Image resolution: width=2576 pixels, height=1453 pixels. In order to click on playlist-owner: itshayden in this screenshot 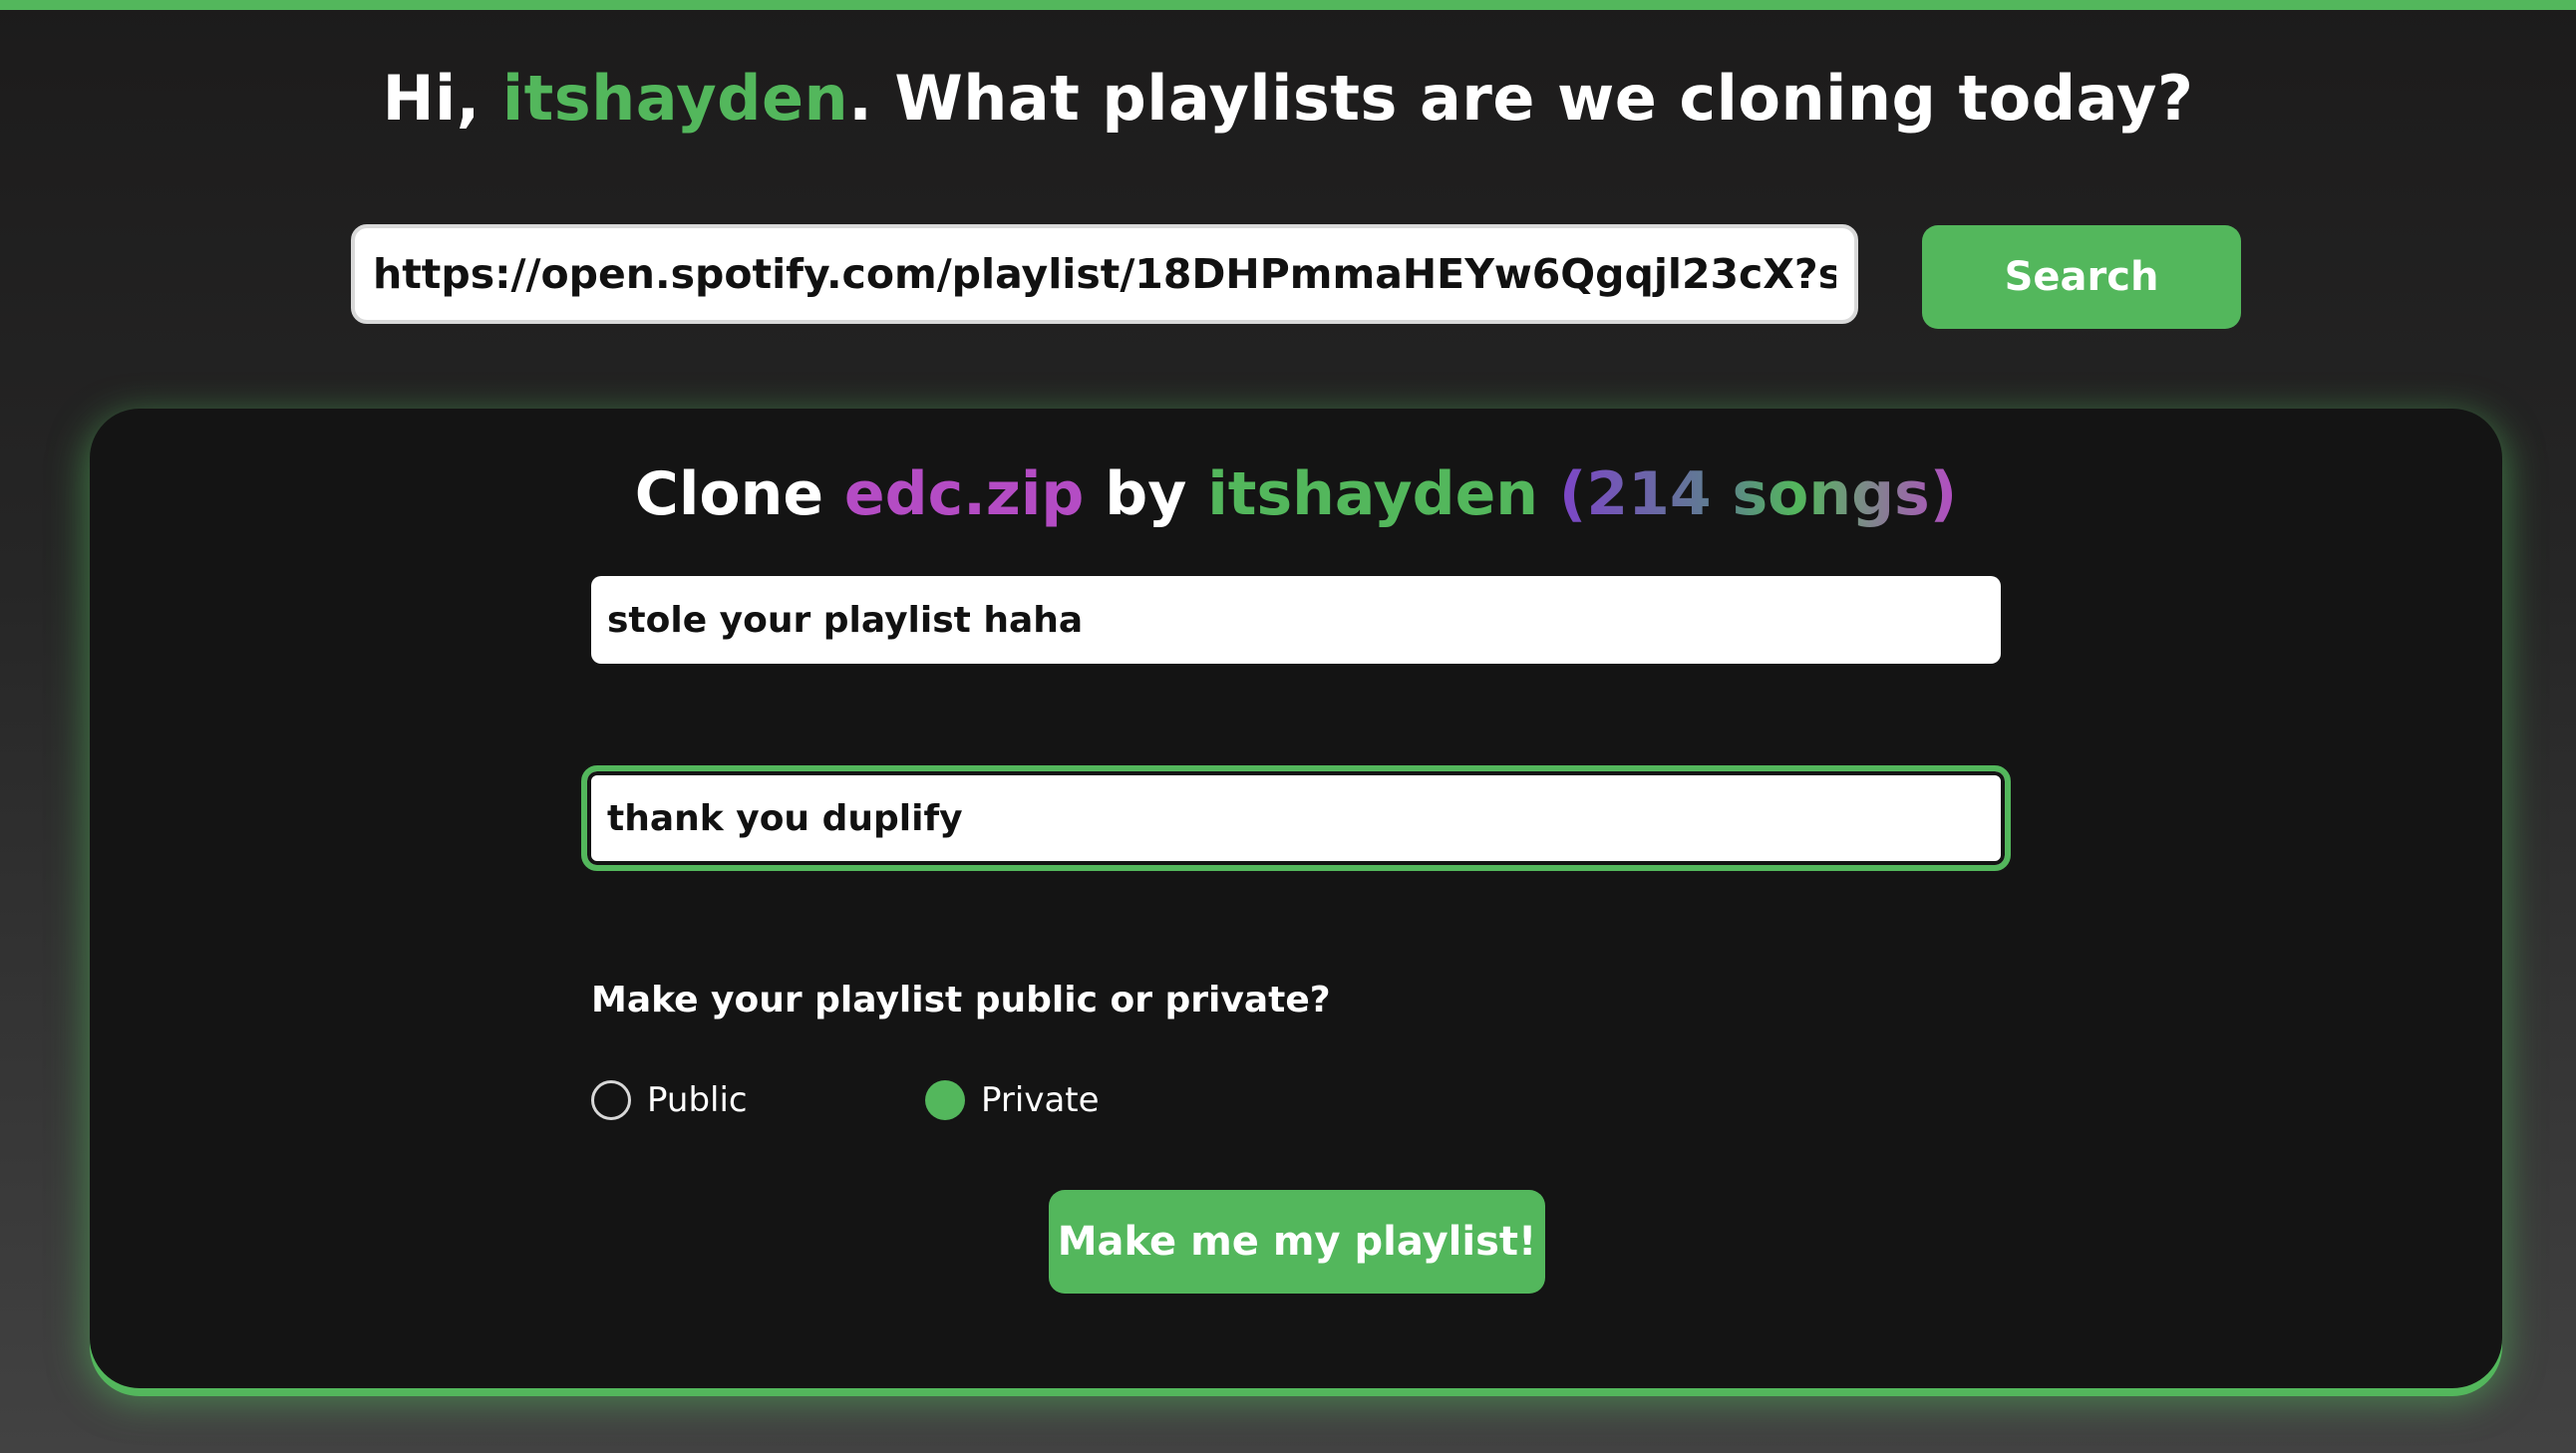, I will do `click(1373, 494)`.